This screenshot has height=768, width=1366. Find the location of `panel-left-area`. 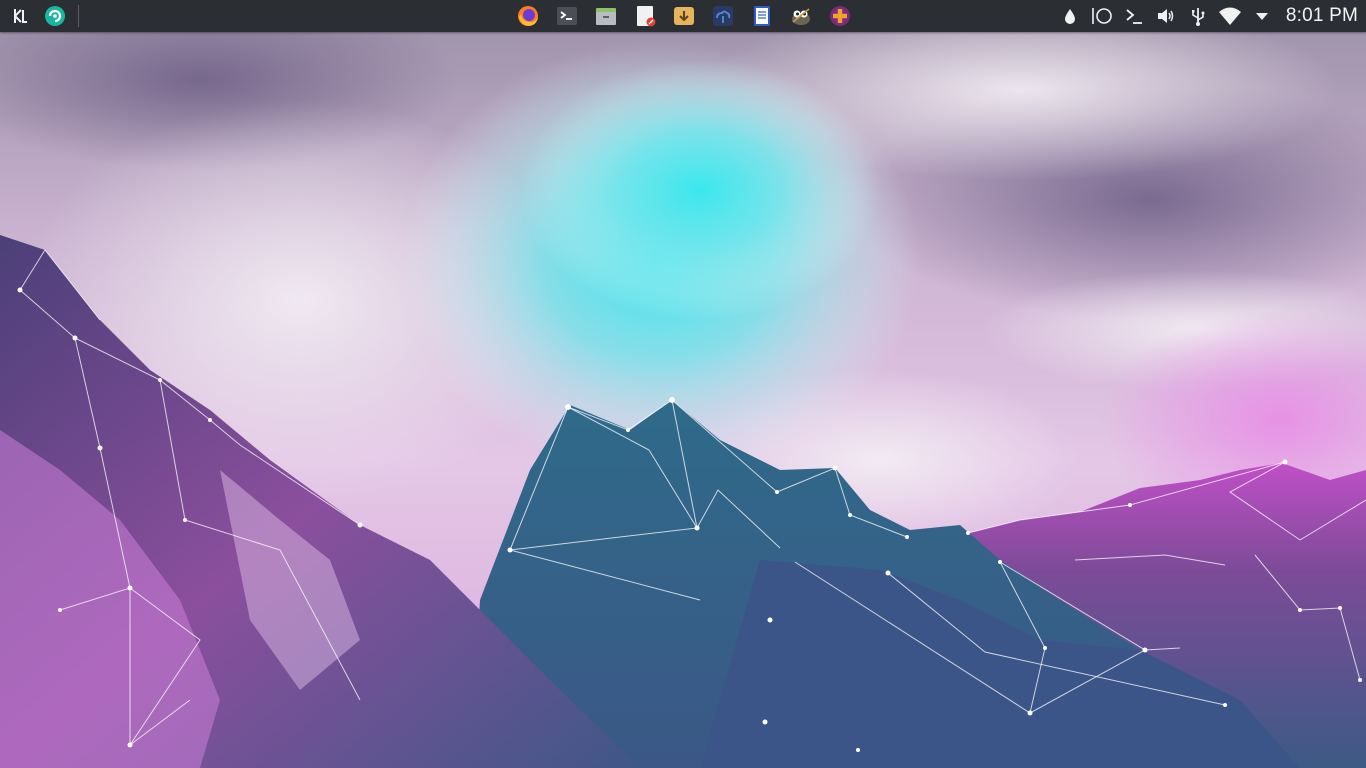

panel-left-area is located at coordinates (39, 16).